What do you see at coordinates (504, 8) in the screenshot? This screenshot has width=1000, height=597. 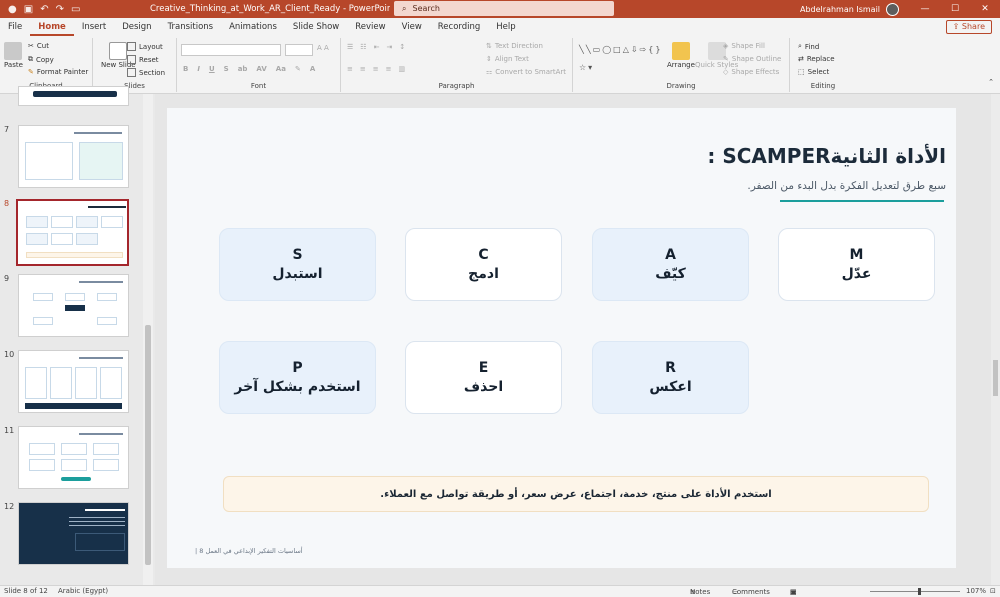 I see `search-box: ⌕ Search` at bounding box center [504, 8].